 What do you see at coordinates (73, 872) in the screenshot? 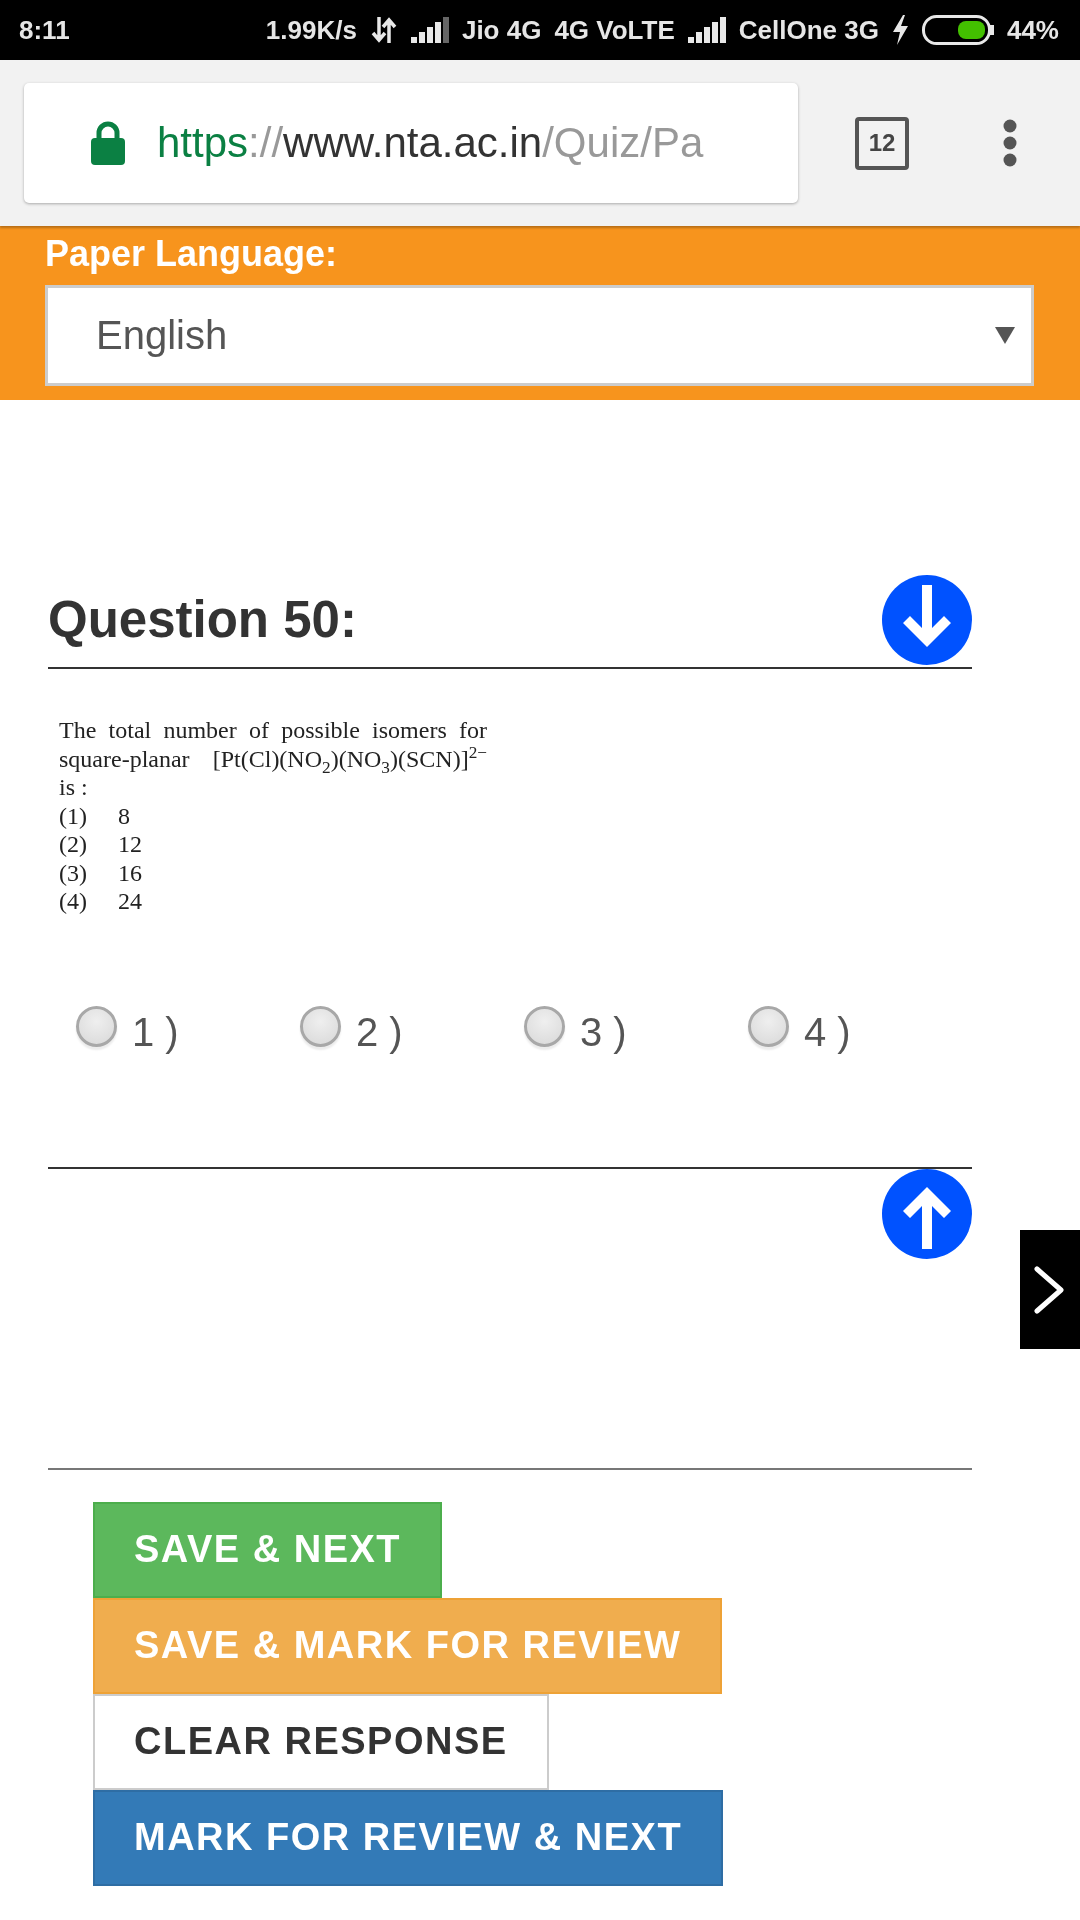
I see `choice-number: (3)` at bounding box center [73, 872].